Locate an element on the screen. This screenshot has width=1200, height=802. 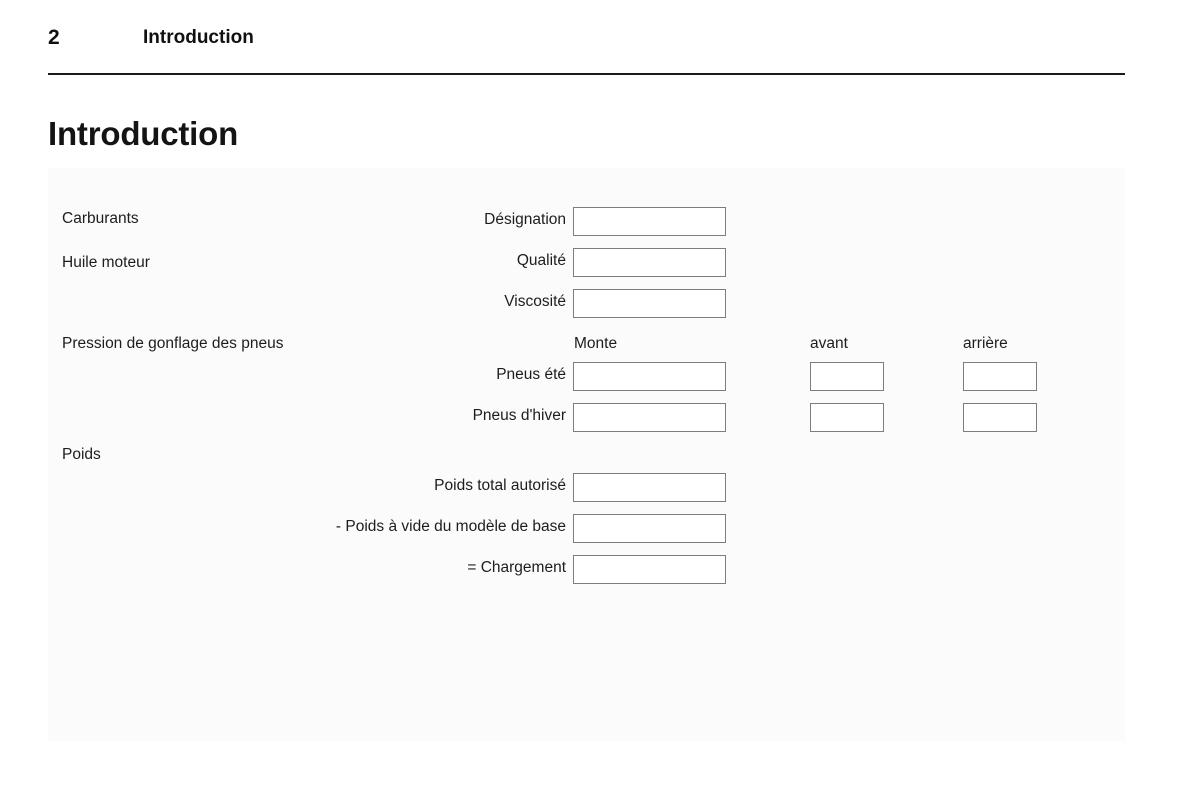
field-label-designation: Désignation is located at coordinates (525, 219).